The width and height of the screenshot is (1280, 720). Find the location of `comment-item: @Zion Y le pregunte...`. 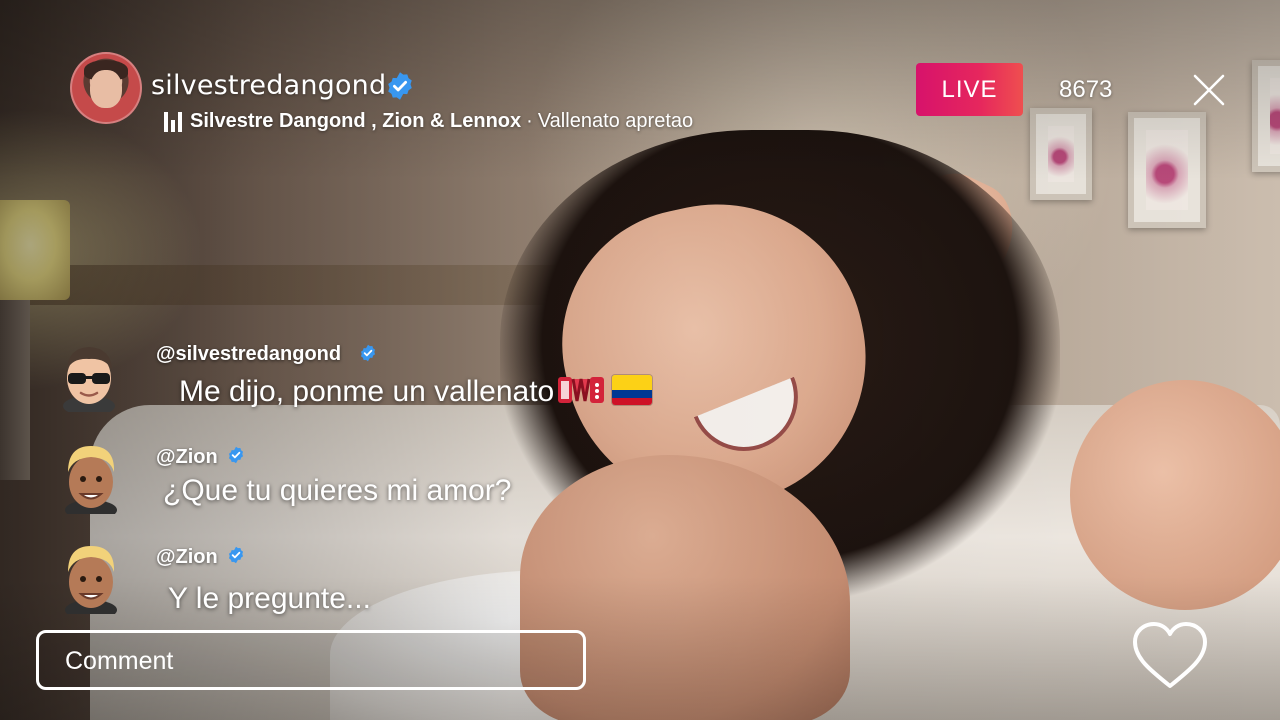

comment-item: @Zion Y le pregunte... is located at coordinates (380, 590).